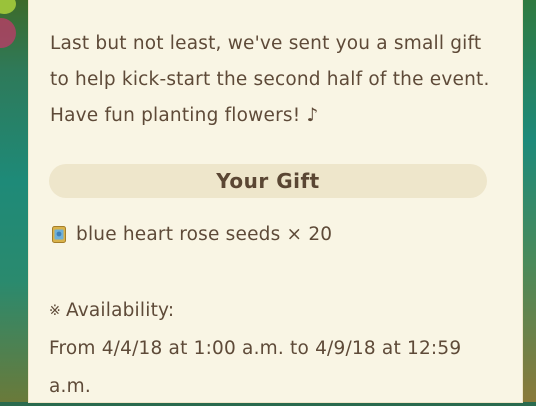 The image size is (536, 406). Describe the element at coordinates (269, 311) in the screenshot. I see `availability-heading: ※ Availability:` at that location.